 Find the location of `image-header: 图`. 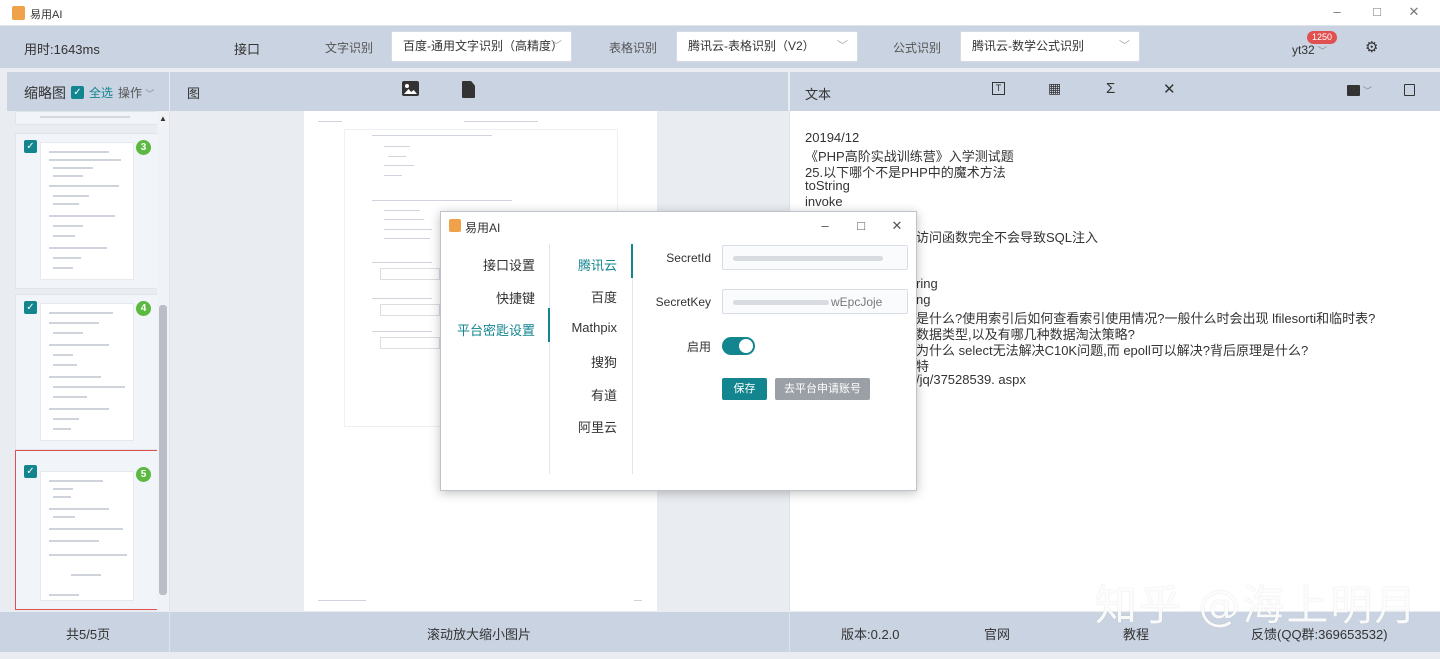

image-header: 图 is located at coordinates (479, 91).